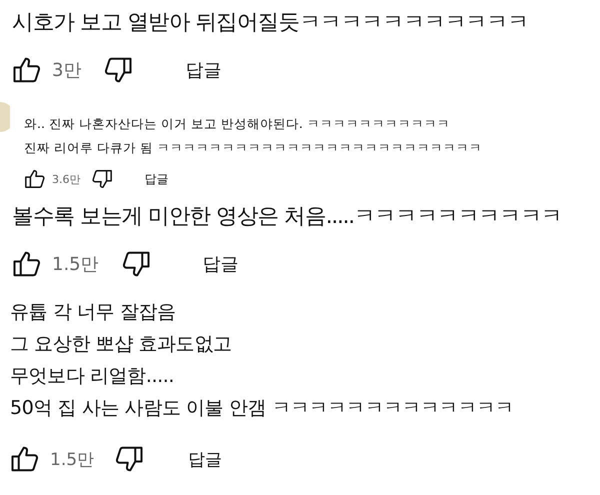  Describe the element at coordinates (253, 148) in the screenshot. I see `comment-text: 진짜 리어루 다큐가 됨 ㅋㅋㅋㅋㅋㅋㅋㅋㅋㅋㅋㅋㅋㅋㅋㅋㅋㅋㅋㅋㅋㅋㅋㅋㅋ` at that location.